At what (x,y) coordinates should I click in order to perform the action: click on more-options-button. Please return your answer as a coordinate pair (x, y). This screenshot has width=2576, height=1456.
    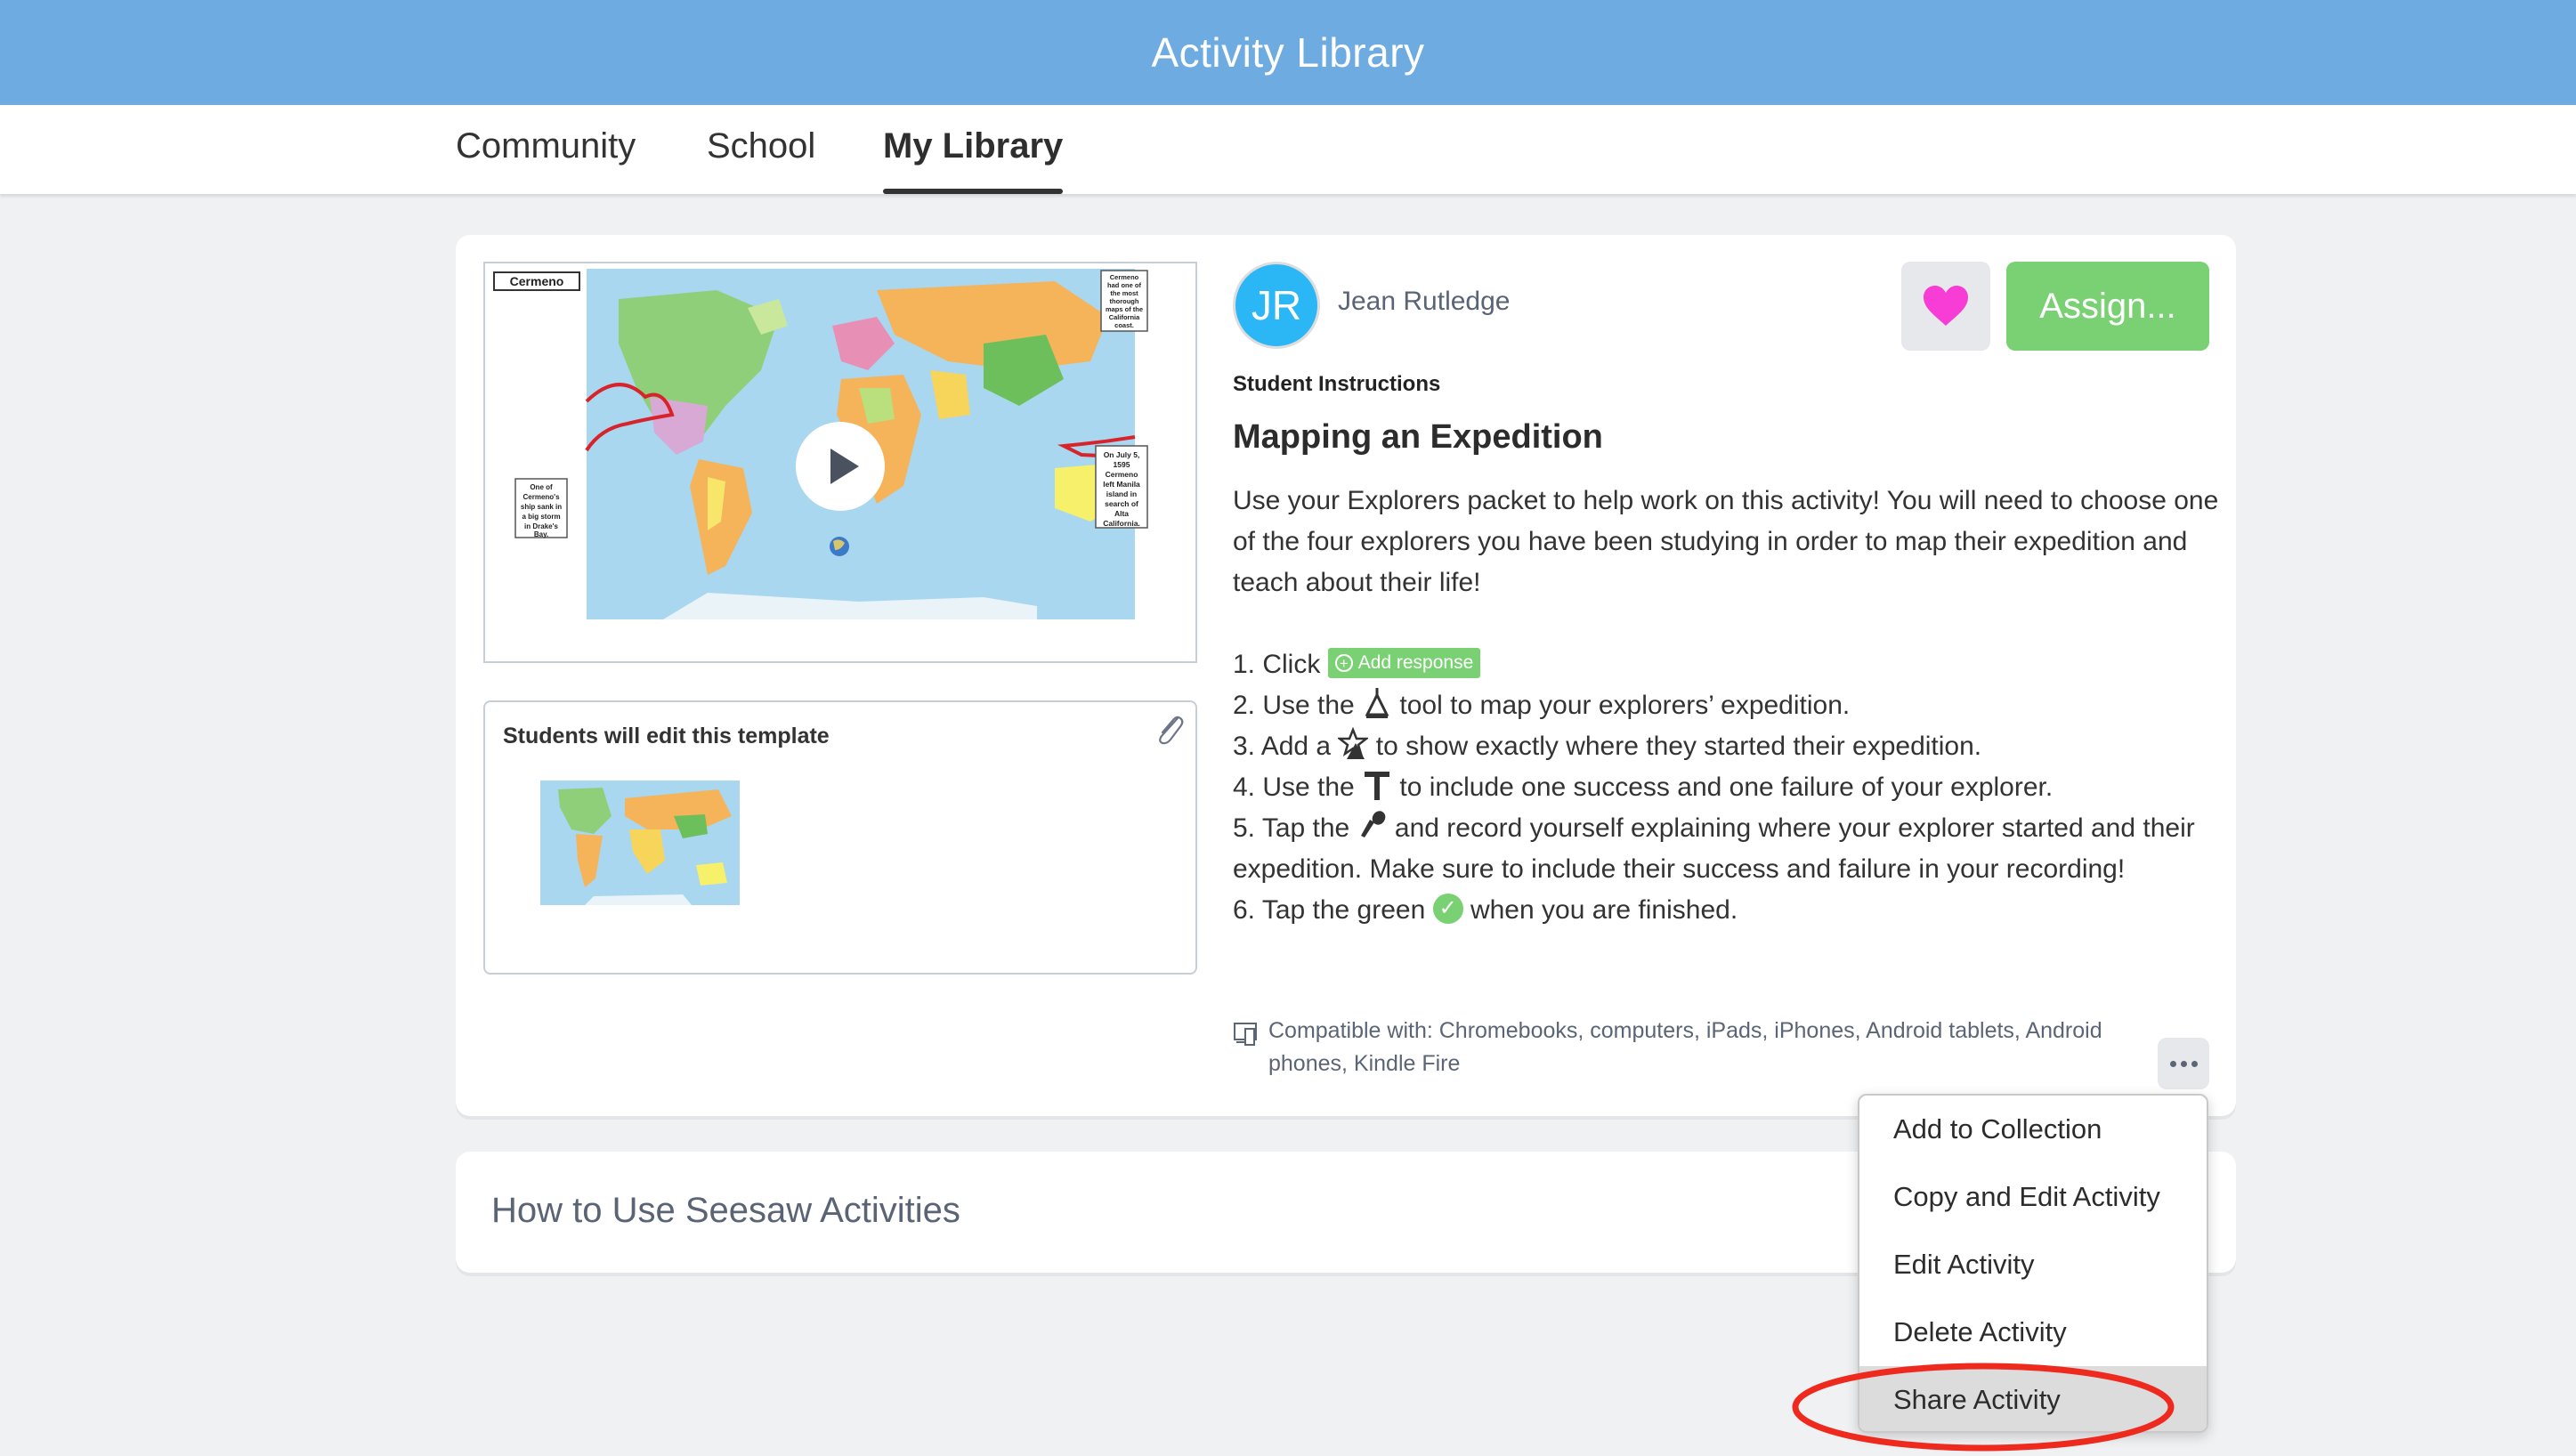
    Looking at the image, I should click on (2183, 1063).